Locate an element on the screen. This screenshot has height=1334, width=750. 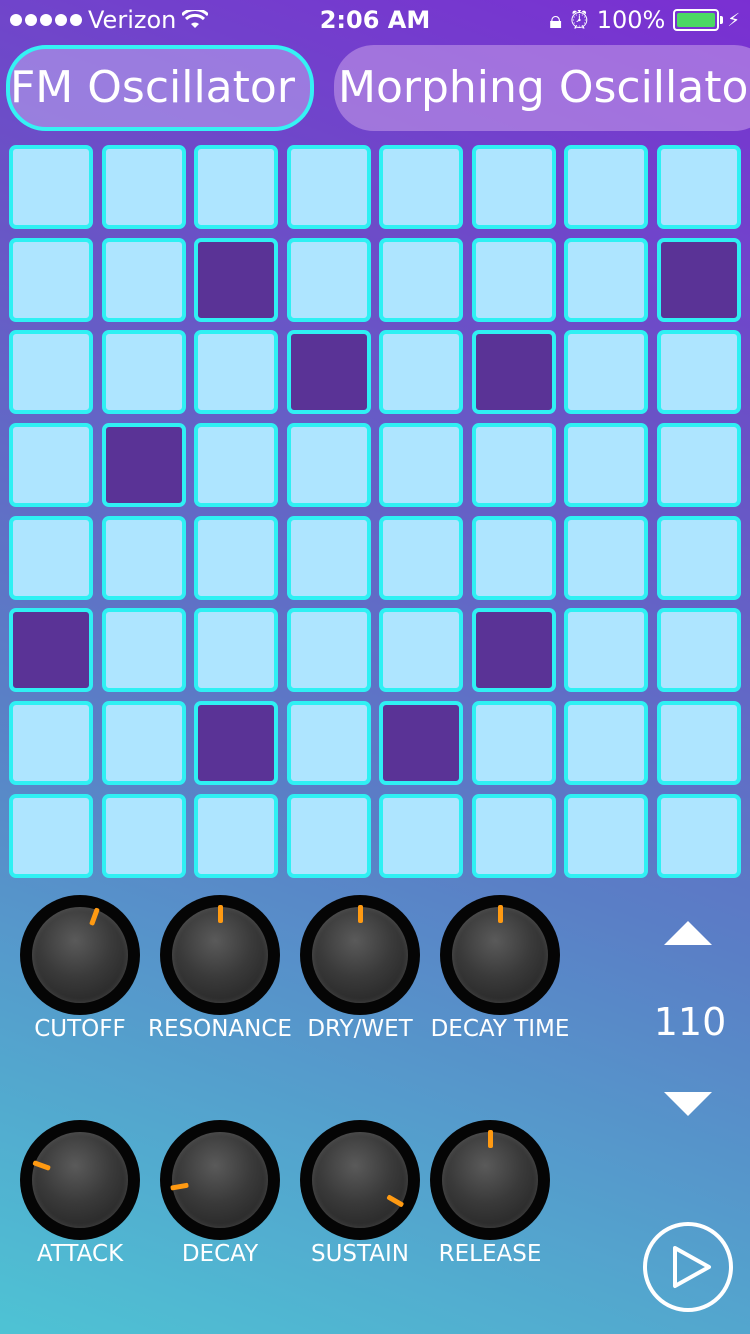
knob-cutoff is located at coordinates (80, 955).